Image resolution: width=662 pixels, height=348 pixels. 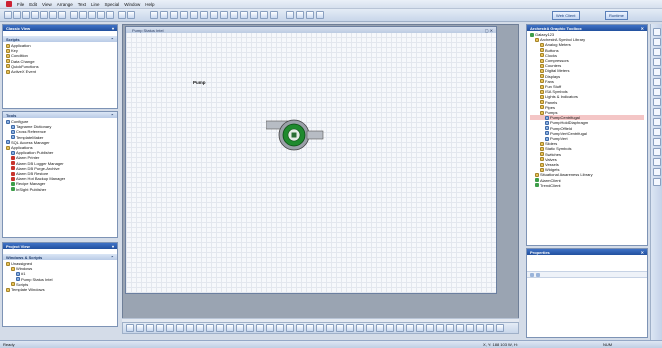 I want to click on tree-item: Template Windows, so click(x=60, y=289).